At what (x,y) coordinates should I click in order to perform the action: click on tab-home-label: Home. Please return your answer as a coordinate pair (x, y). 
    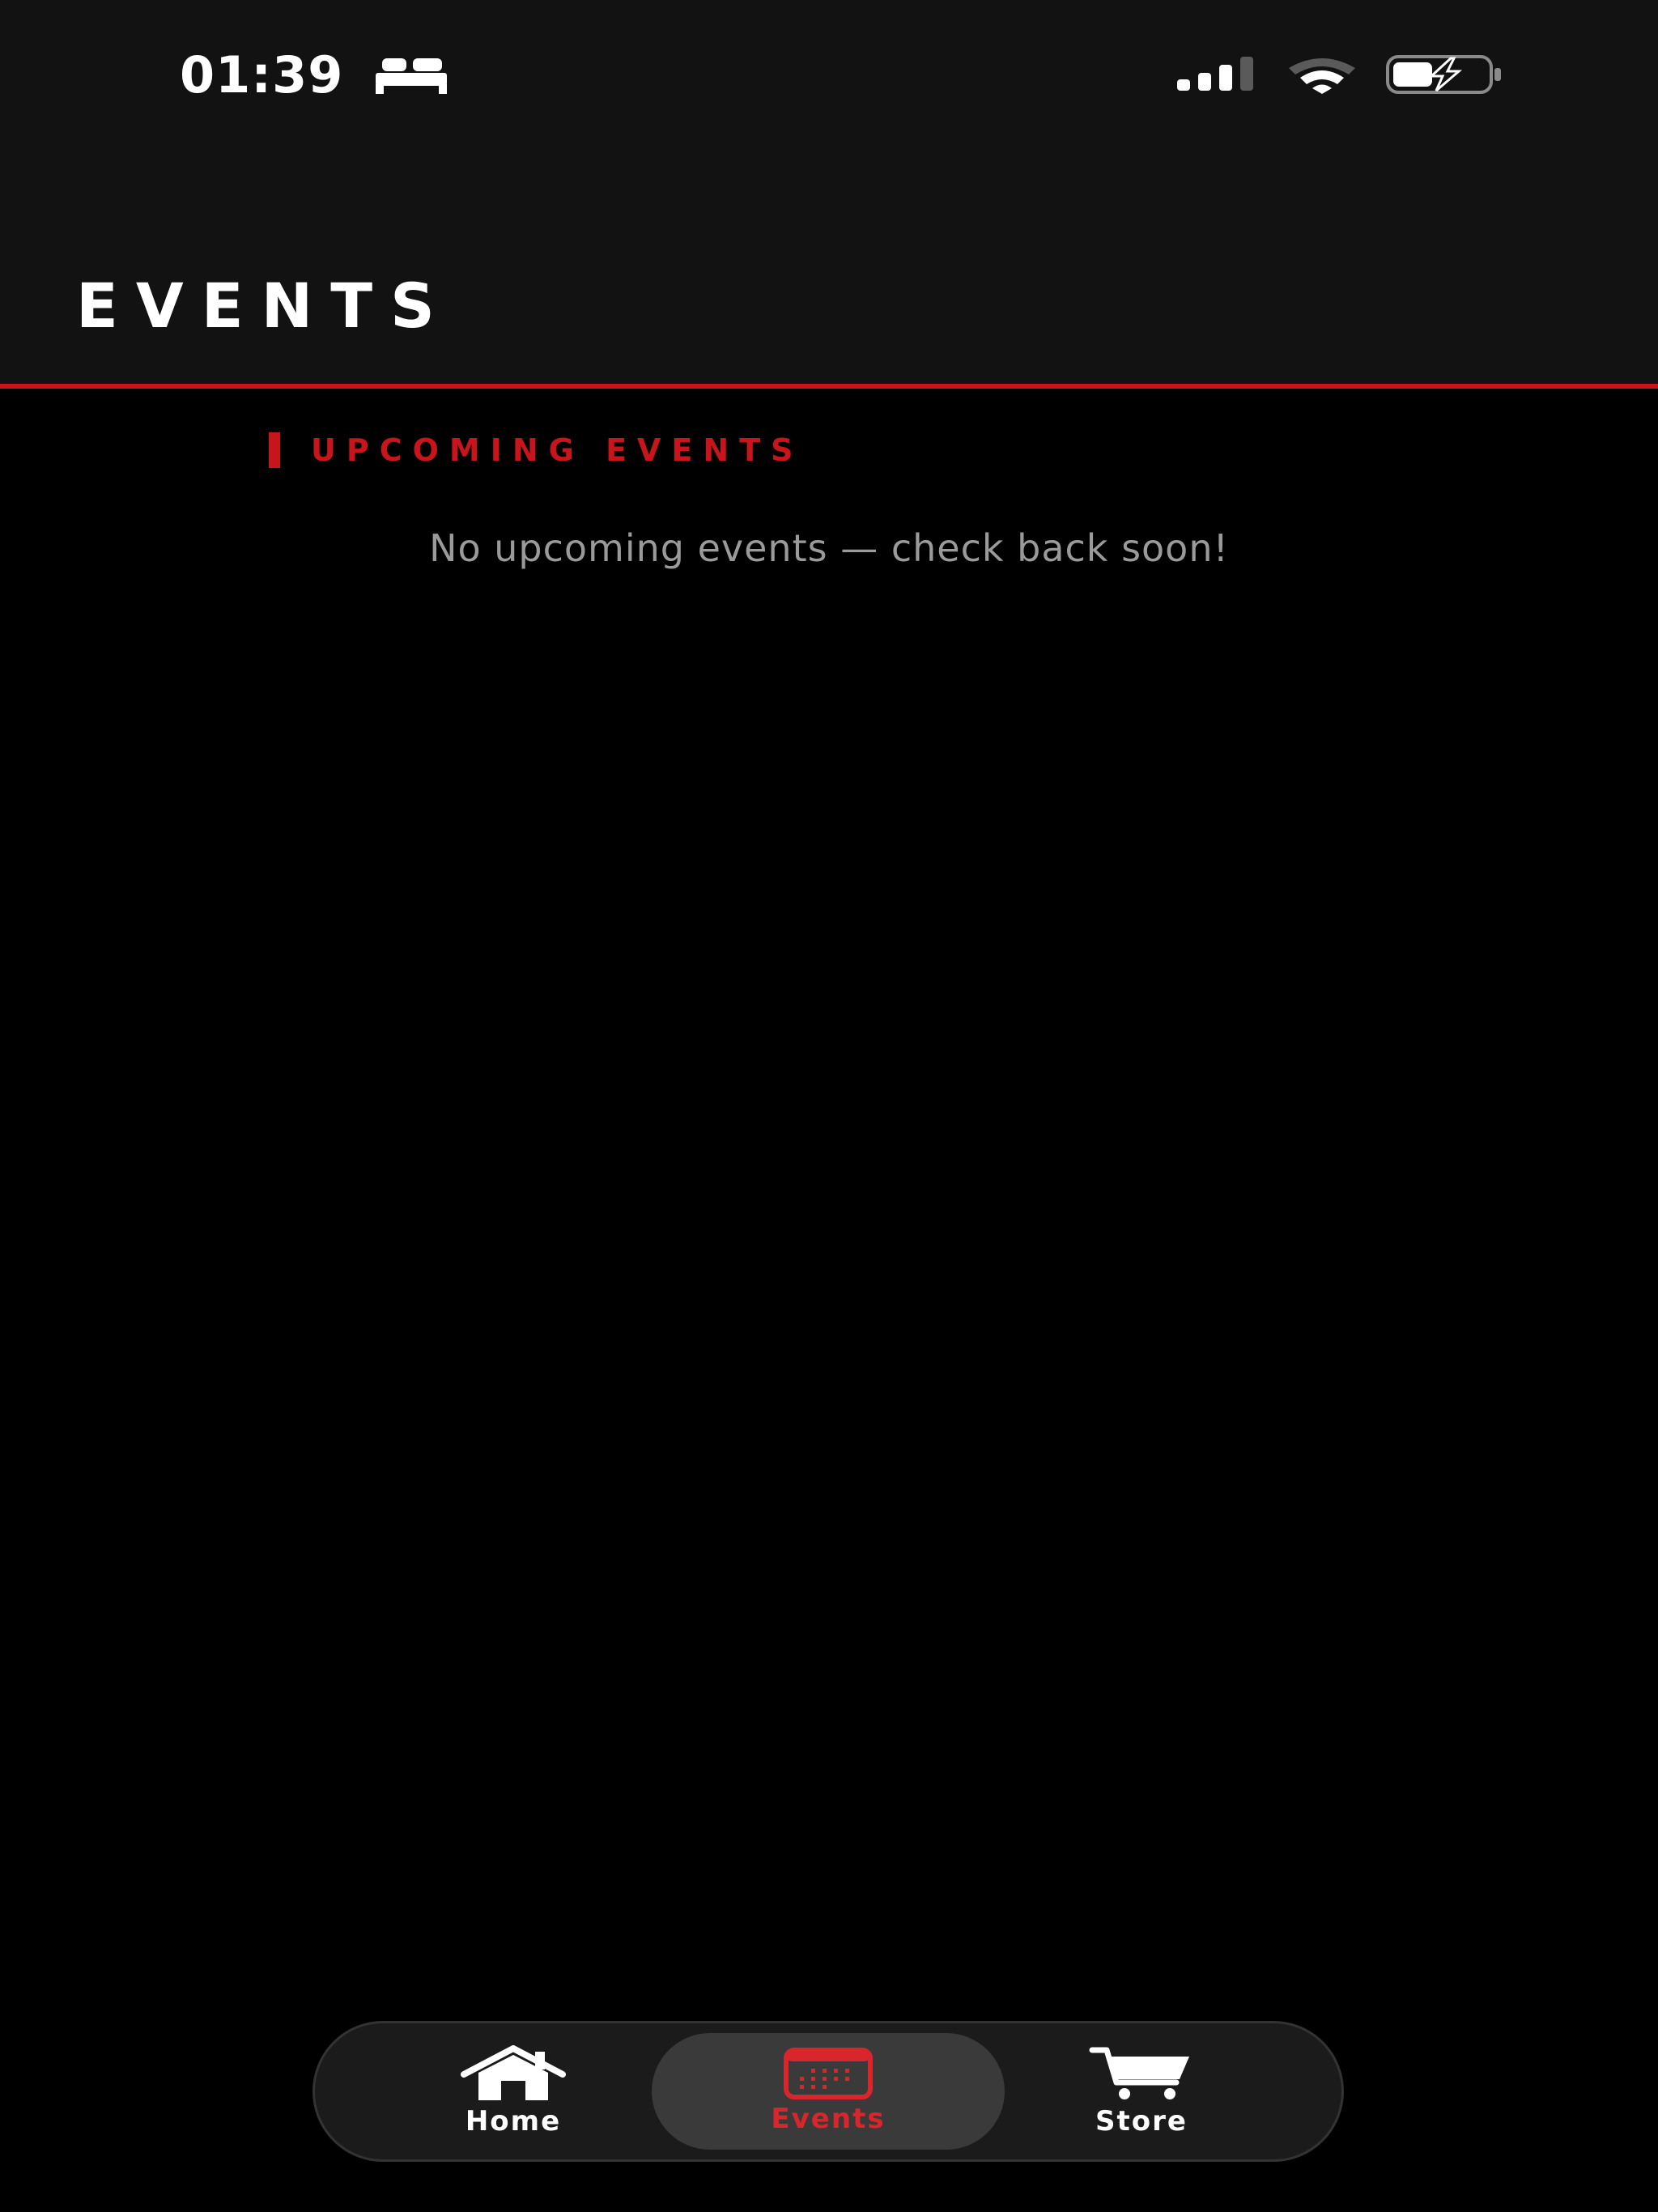
    Looking at the image, I should click on (513, 2121).